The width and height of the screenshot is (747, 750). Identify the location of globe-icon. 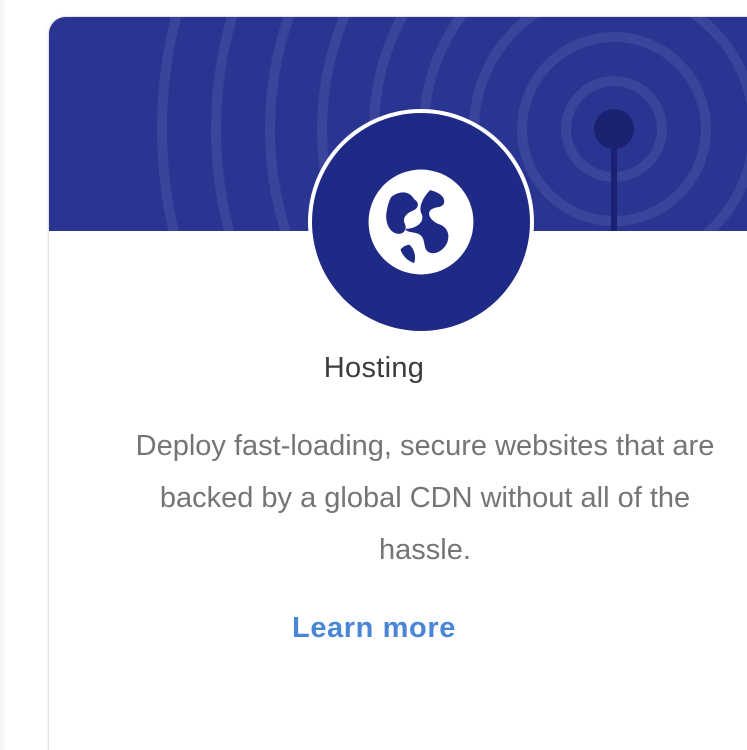
(421, 222).